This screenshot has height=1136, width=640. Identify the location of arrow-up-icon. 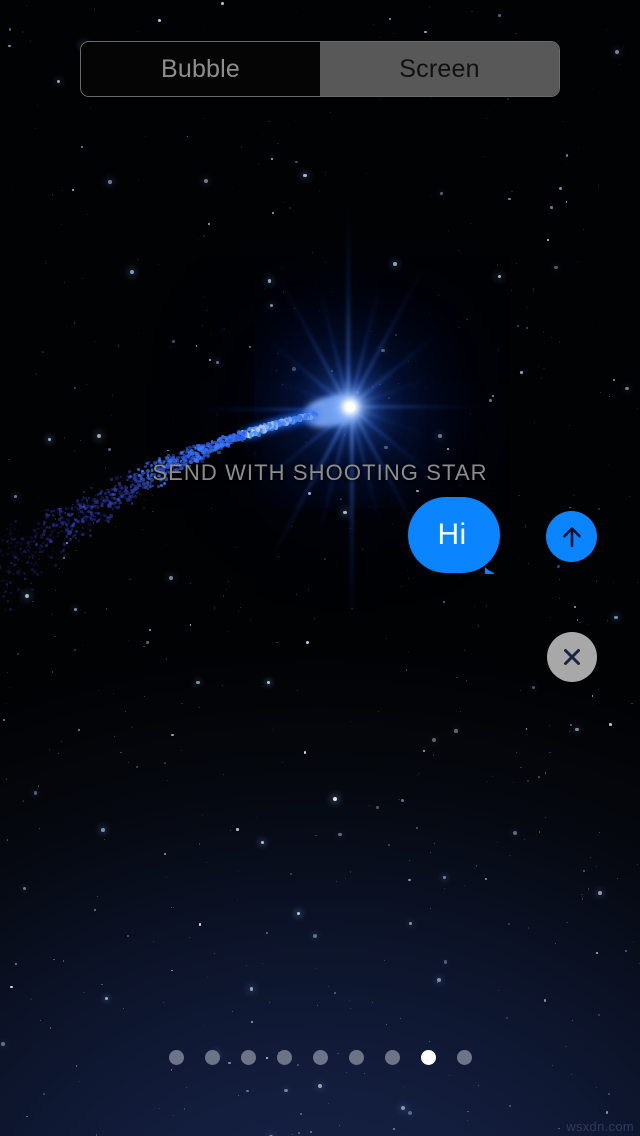
(571, 536).